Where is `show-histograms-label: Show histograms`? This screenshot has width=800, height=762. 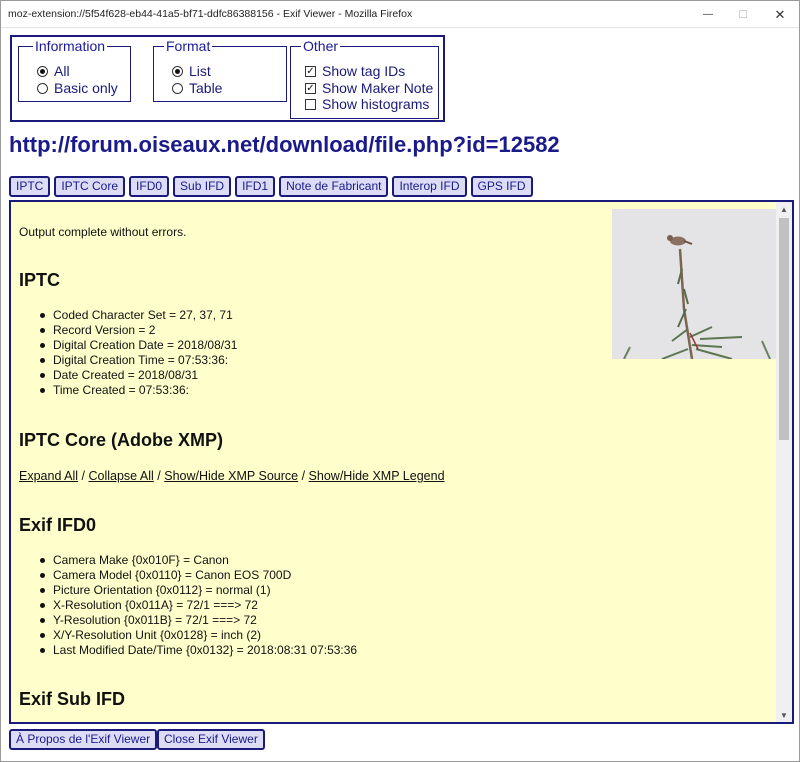
show-histograms-label: Show histograms is located at coordinates (376, 104).